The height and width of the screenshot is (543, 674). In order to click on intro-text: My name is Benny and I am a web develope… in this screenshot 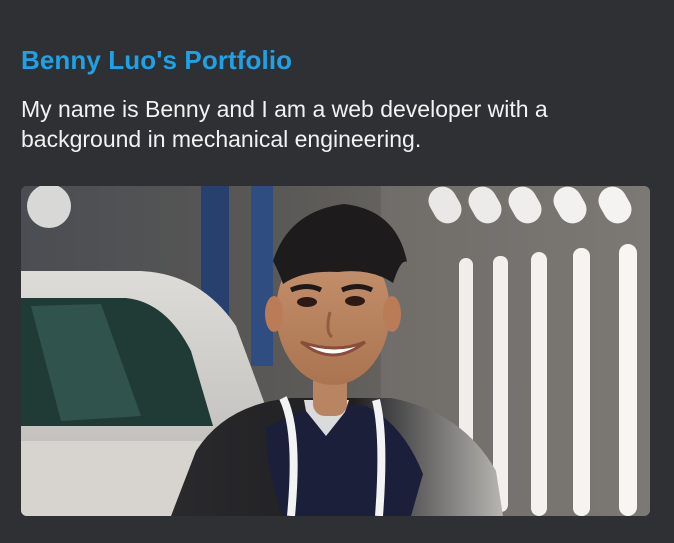, I will do `click(284, 124)`.